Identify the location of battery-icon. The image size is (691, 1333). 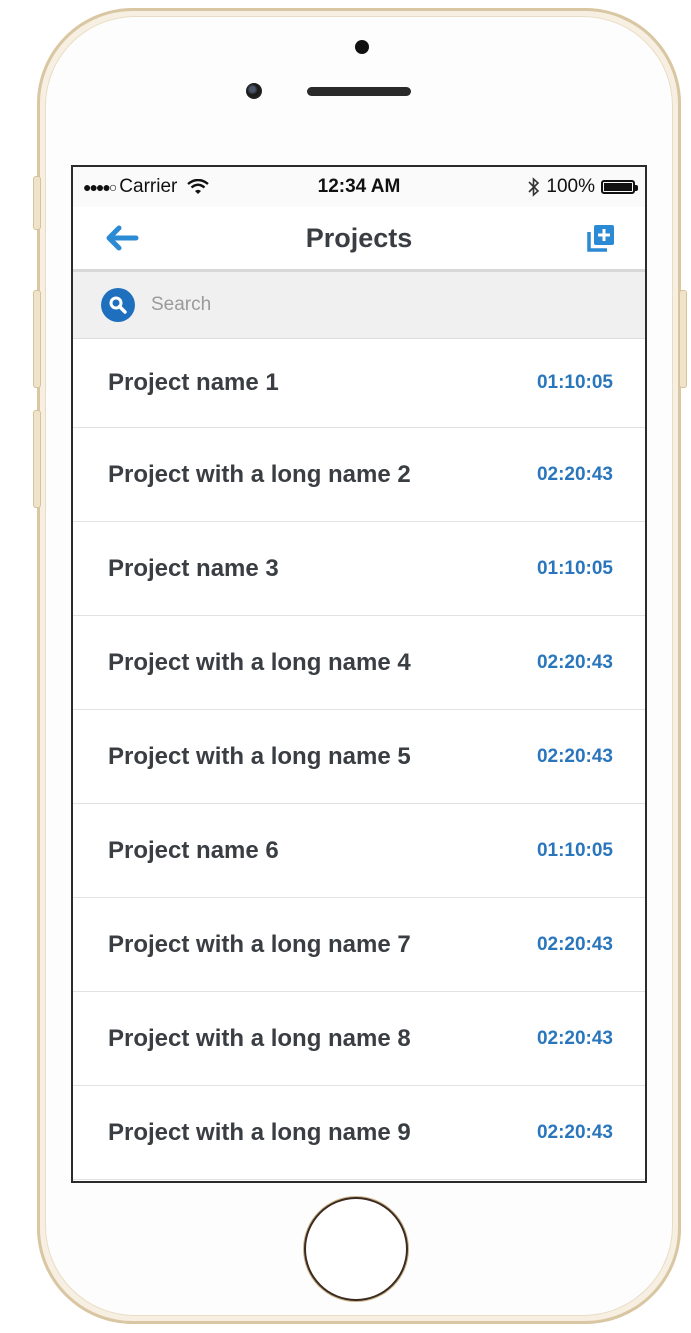
(619, 187).